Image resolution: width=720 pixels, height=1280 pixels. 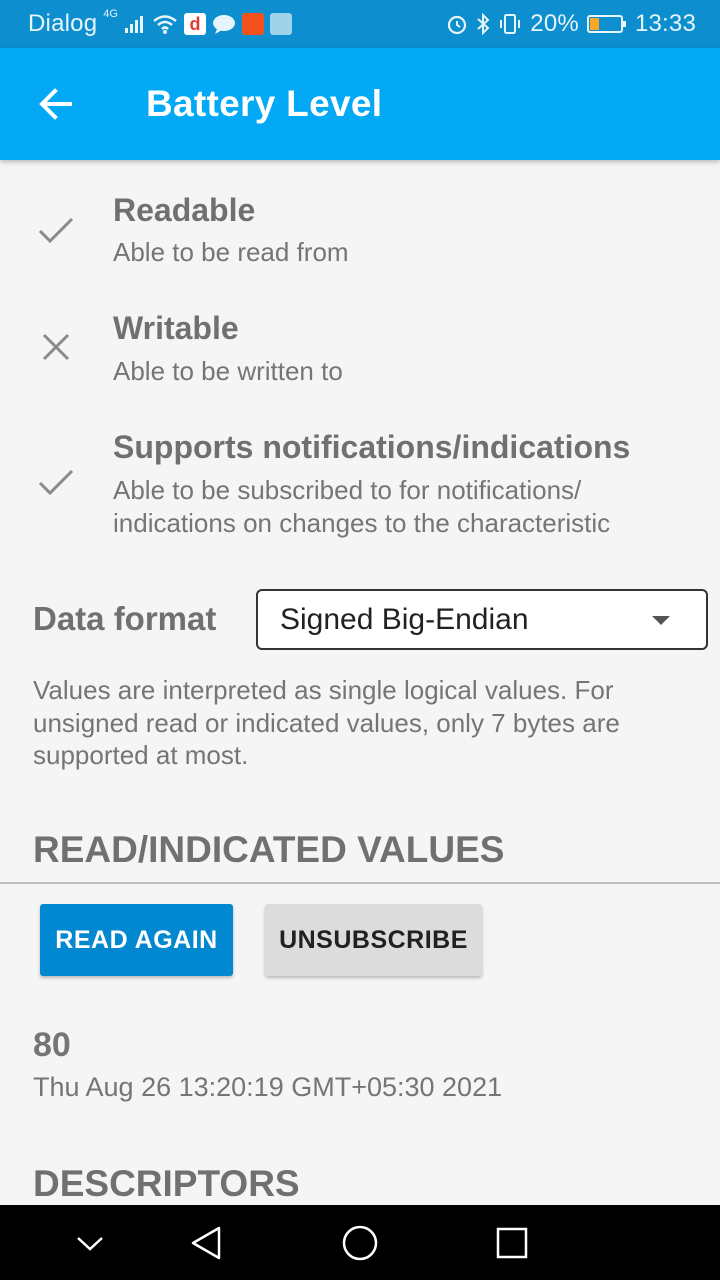 What do you see at coordinates (360, 883) in the screenshot?
I see `section-divider` at bounding box center [360, 883].